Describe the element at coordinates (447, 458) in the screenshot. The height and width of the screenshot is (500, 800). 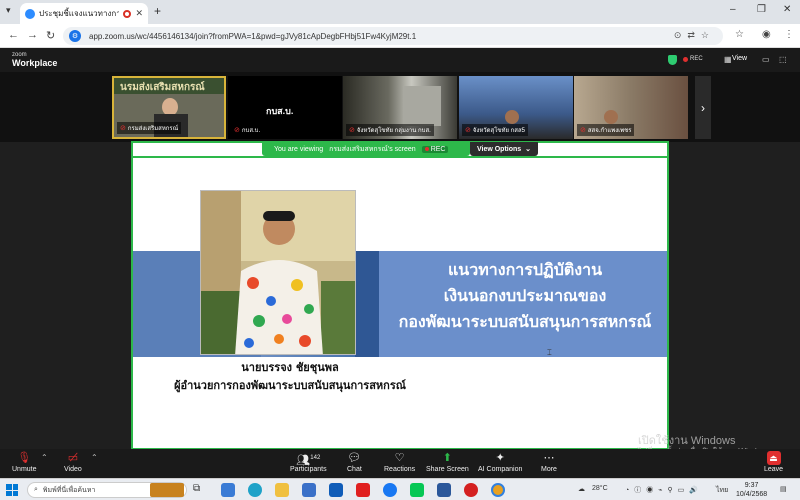
I see `share-screen-icon: ⬆` at that location.